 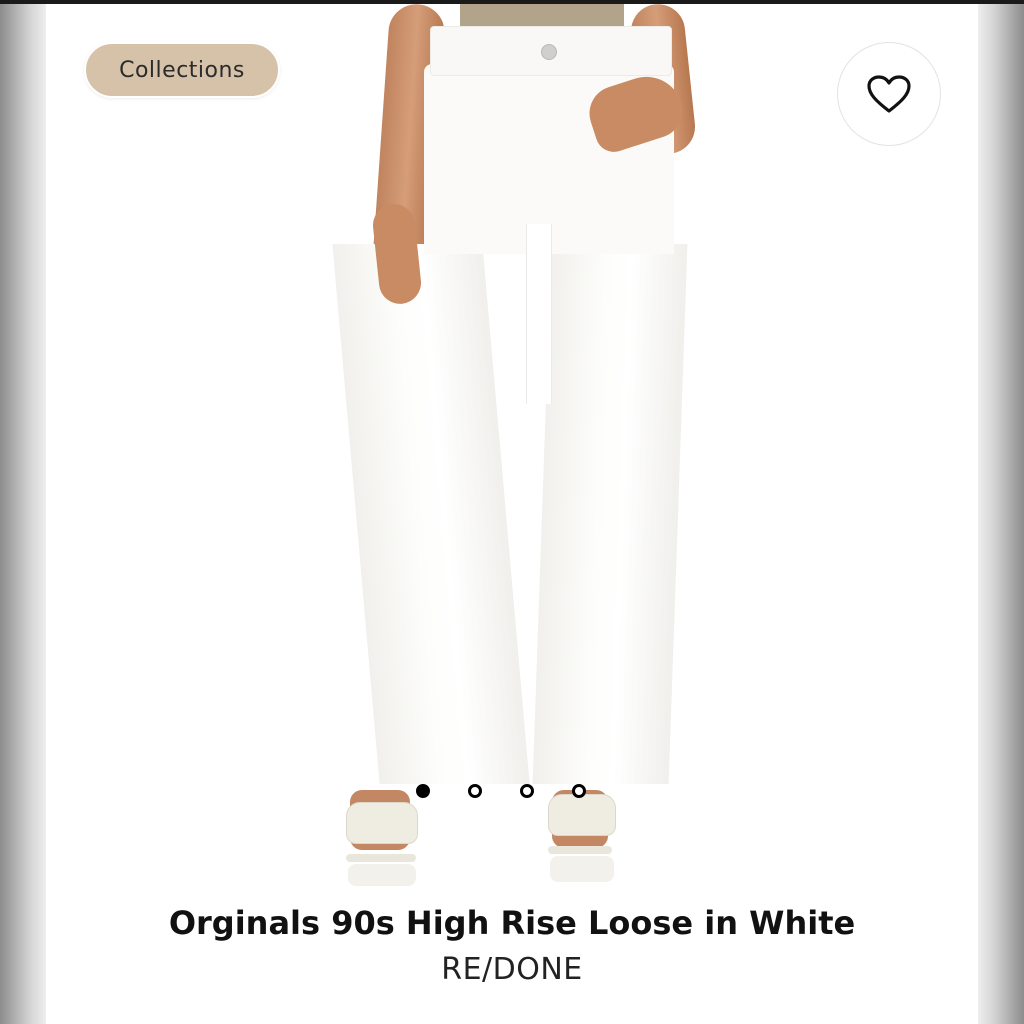 I want to click on jeans-button, so click(x=549, y=52).